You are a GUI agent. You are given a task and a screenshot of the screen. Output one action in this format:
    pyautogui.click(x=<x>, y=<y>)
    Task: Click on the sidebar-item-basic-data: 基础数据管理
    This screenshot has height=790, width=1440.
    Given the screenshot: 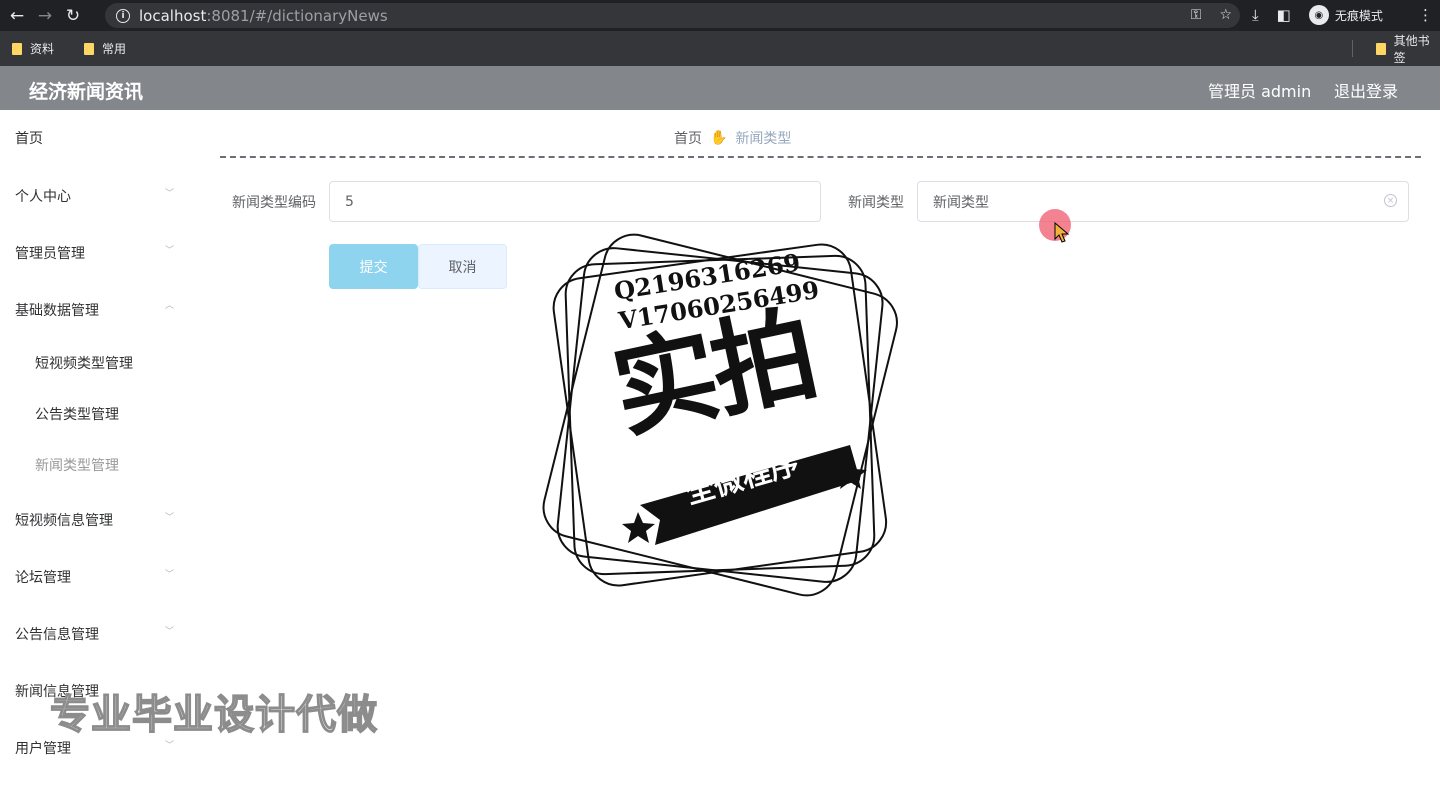 What is the action you would take?
    pyautogui.click(x=57, y=310)
    